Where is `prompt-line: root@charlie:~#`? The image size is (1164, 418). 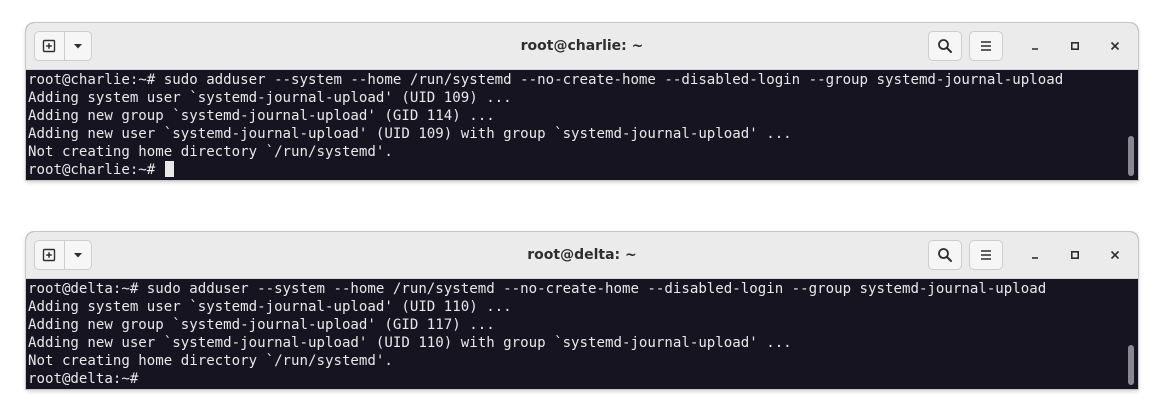 prompt-line: root@charlie:~# is located at coordinates (576, 170).